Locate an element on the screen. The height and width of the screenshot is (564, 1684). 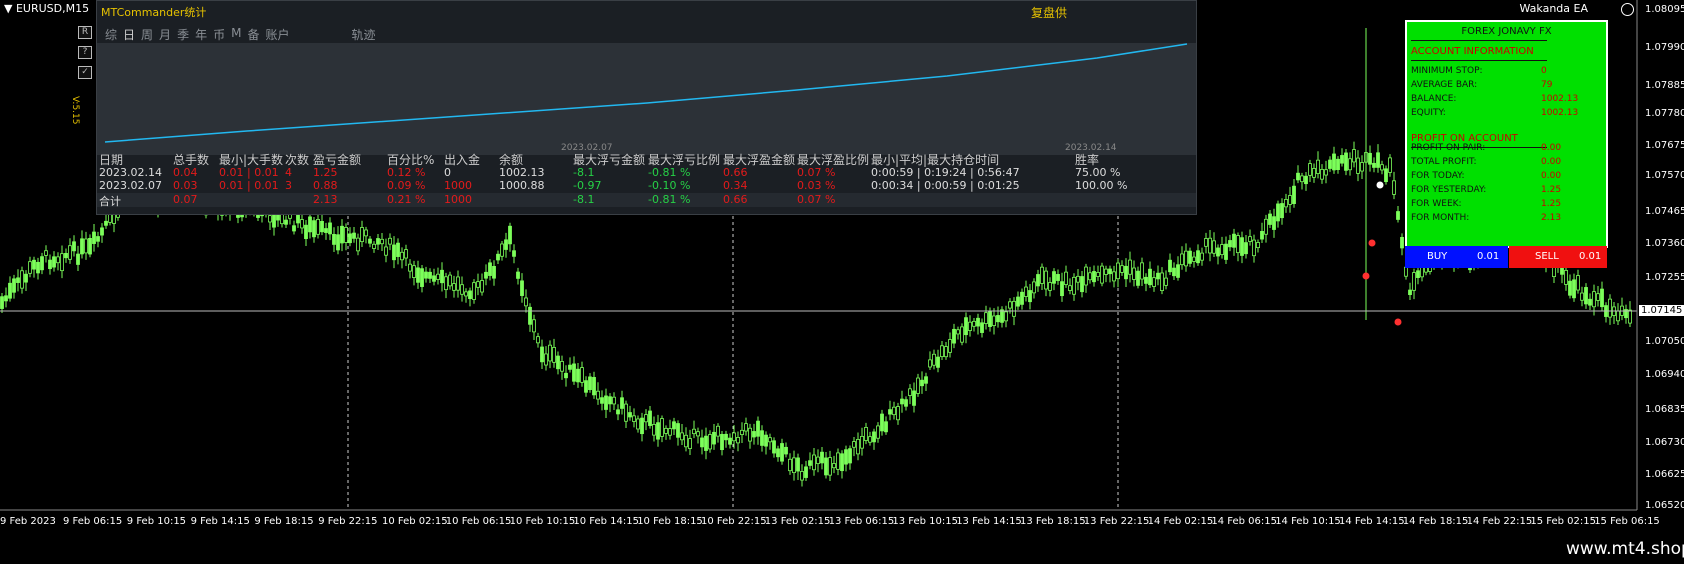
table-cell: 0.21 % is located at coordinates (406, 199).